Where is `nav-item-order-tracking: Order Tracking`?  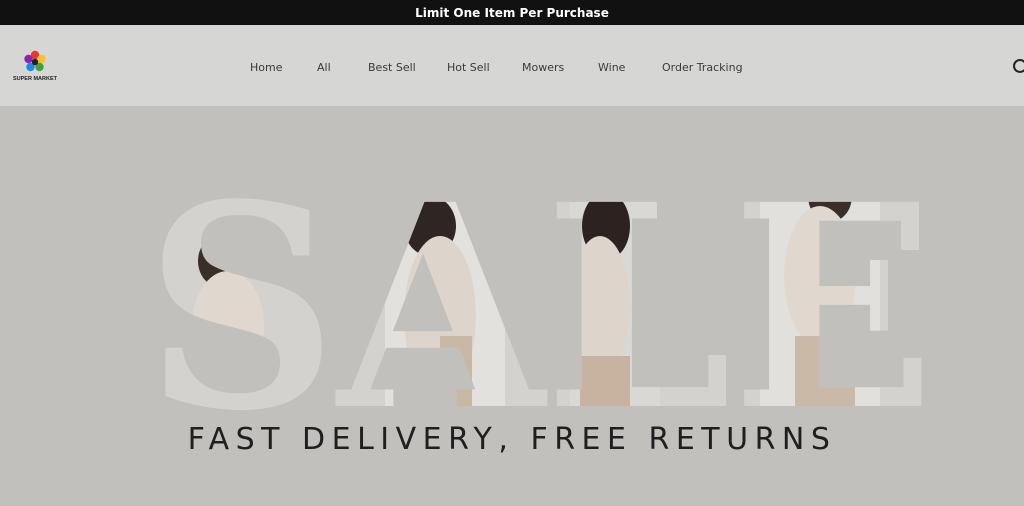 nav-item-order-tracking: Order Tracking is located at coordinates (702, 67).